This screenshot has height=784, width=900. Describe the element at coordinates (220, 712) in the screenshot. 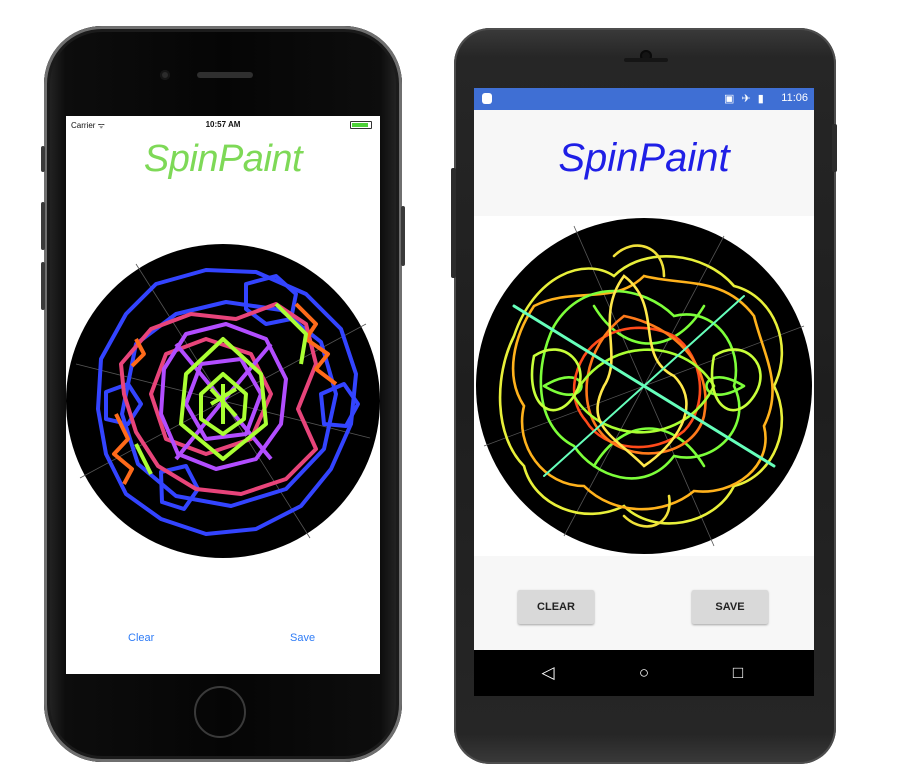

I see `home-button` at that location.